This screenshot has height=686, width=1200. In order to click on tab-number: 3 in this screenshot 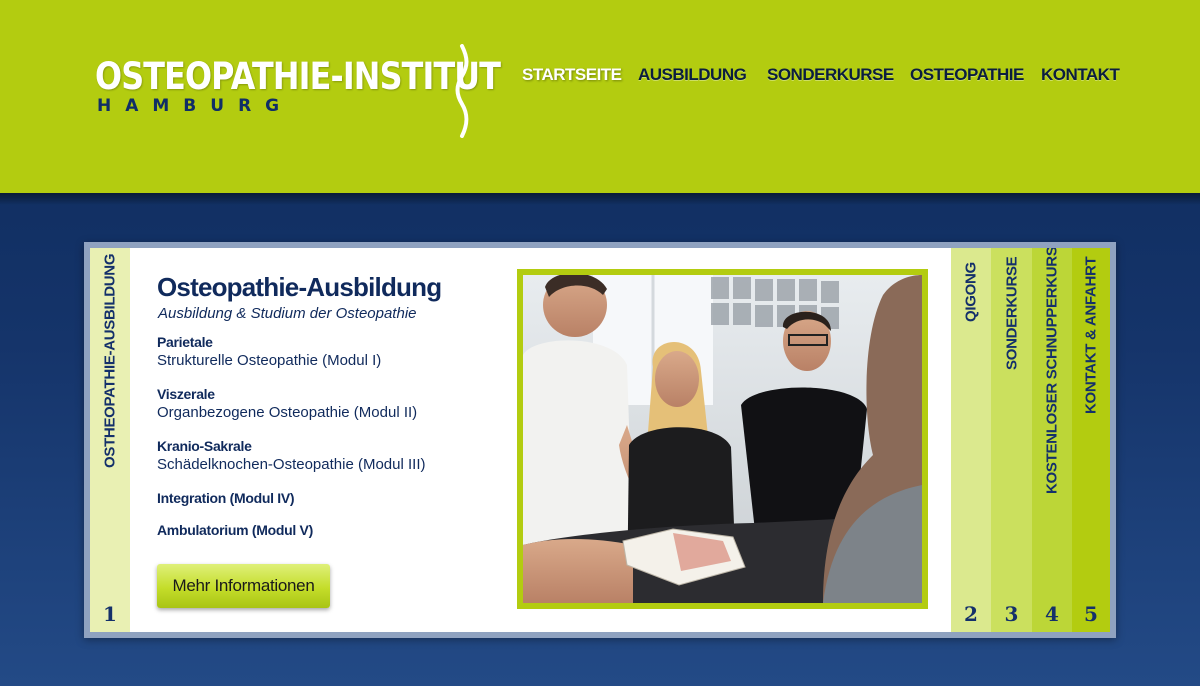, I will do `click(1011, 614)`.